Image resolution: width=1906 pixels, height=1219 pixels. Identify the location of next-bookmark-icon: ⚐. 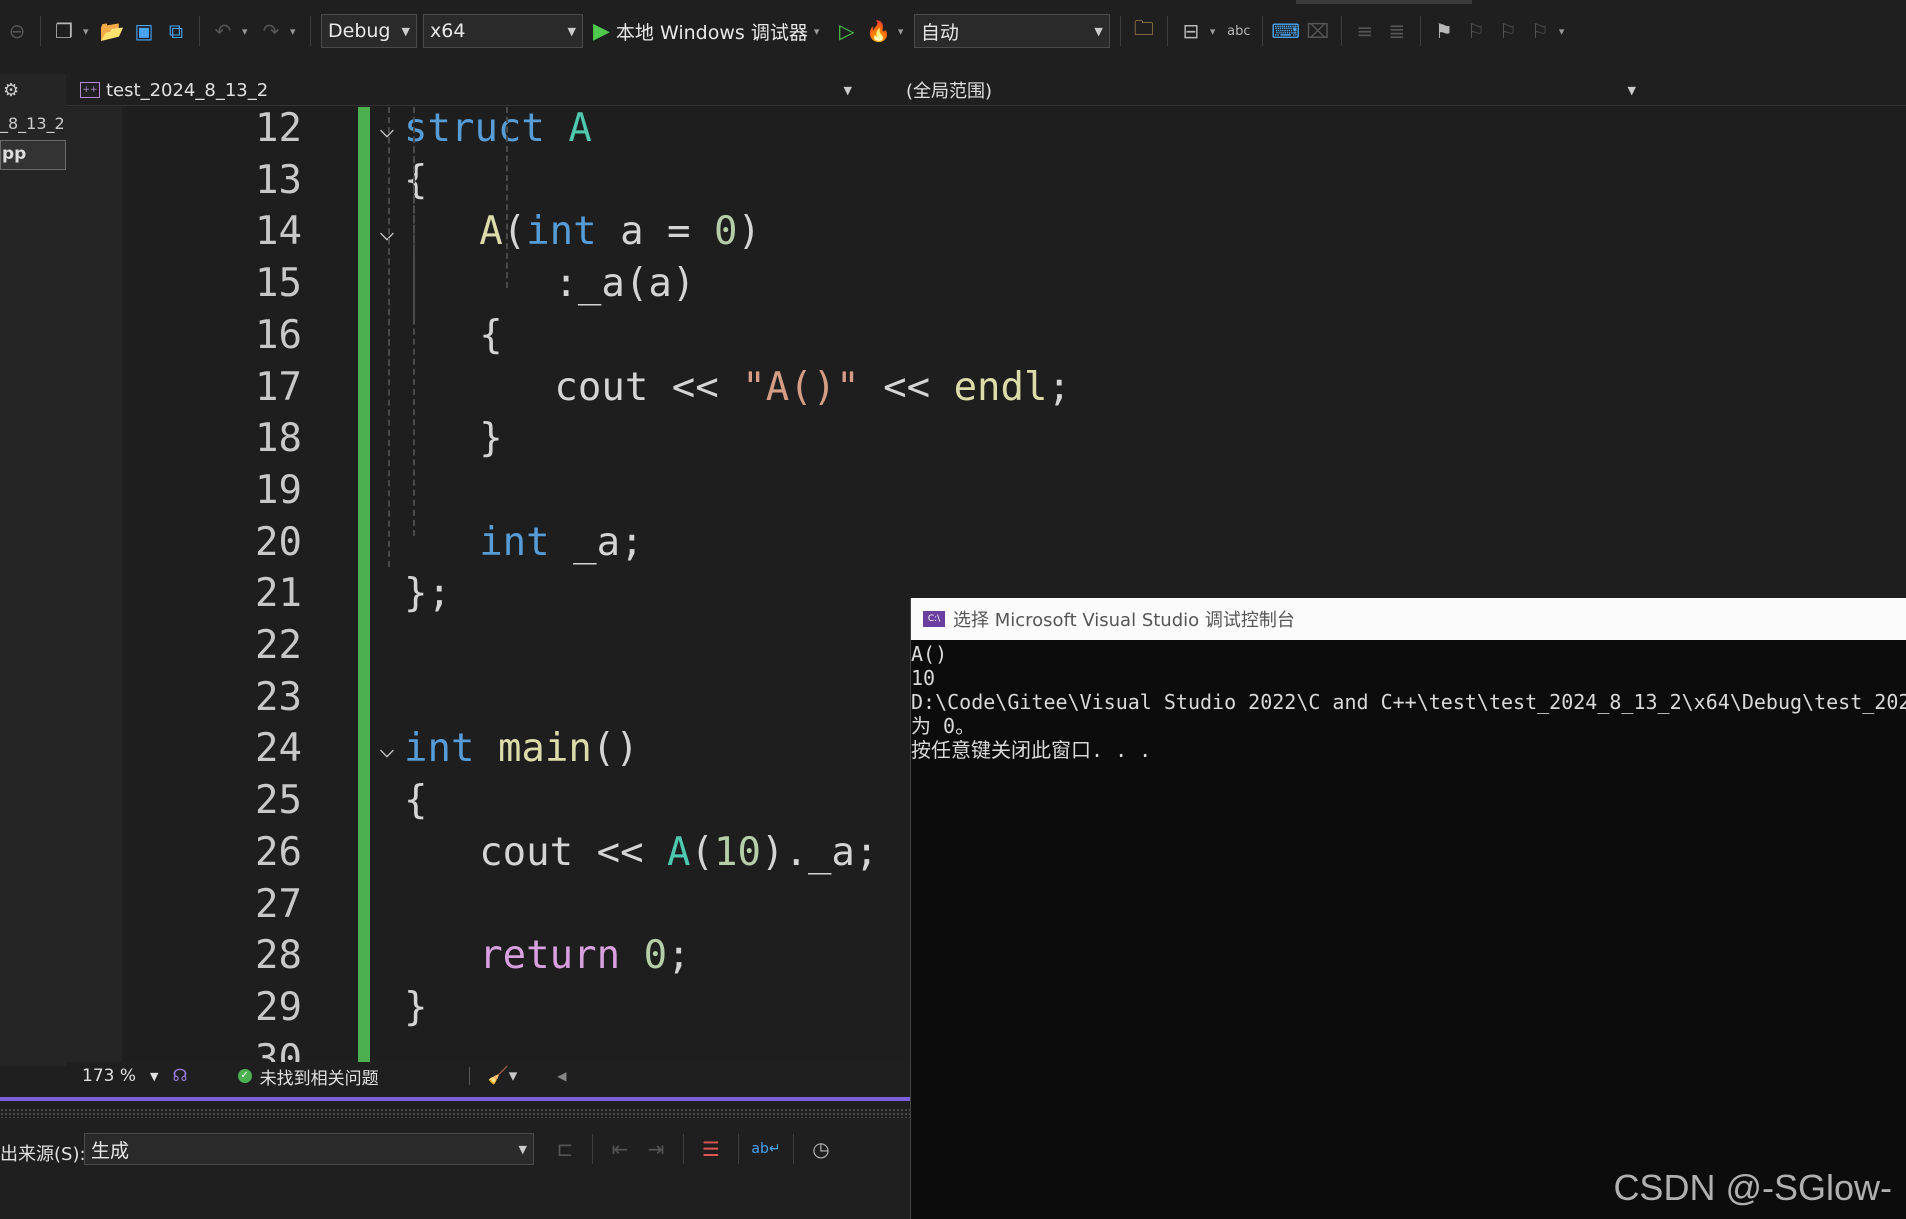
(1508, 31).